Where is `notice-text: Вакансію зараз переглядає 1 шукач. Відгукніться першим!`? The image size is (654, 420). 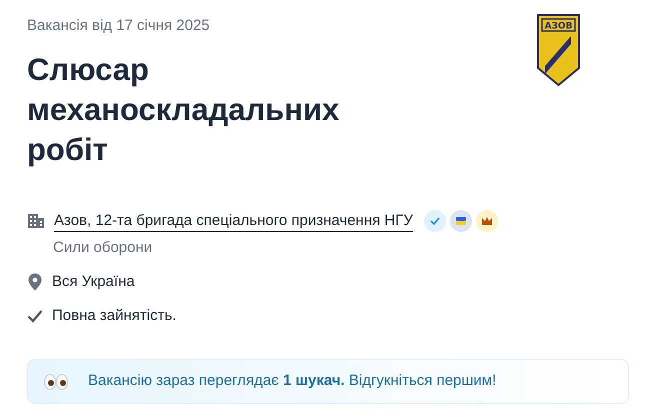 notice-text: Вакансію зараз переглядає 1 шукач. Відгукніться першим! is located at coordinates (292, 381).